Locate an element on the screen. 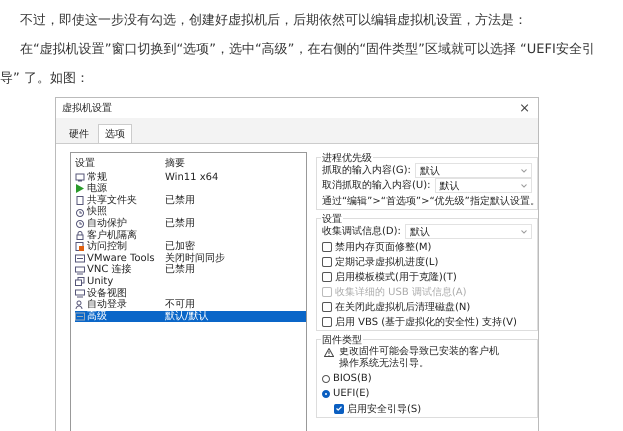  paragraph: 在“虚拟机设置”窗口切换到“选项”，选中“高级”，在右侧的“固件类型”区域就可以选择 “UEFI安全引导” 了。如图： is located at coordinates (298, 64).